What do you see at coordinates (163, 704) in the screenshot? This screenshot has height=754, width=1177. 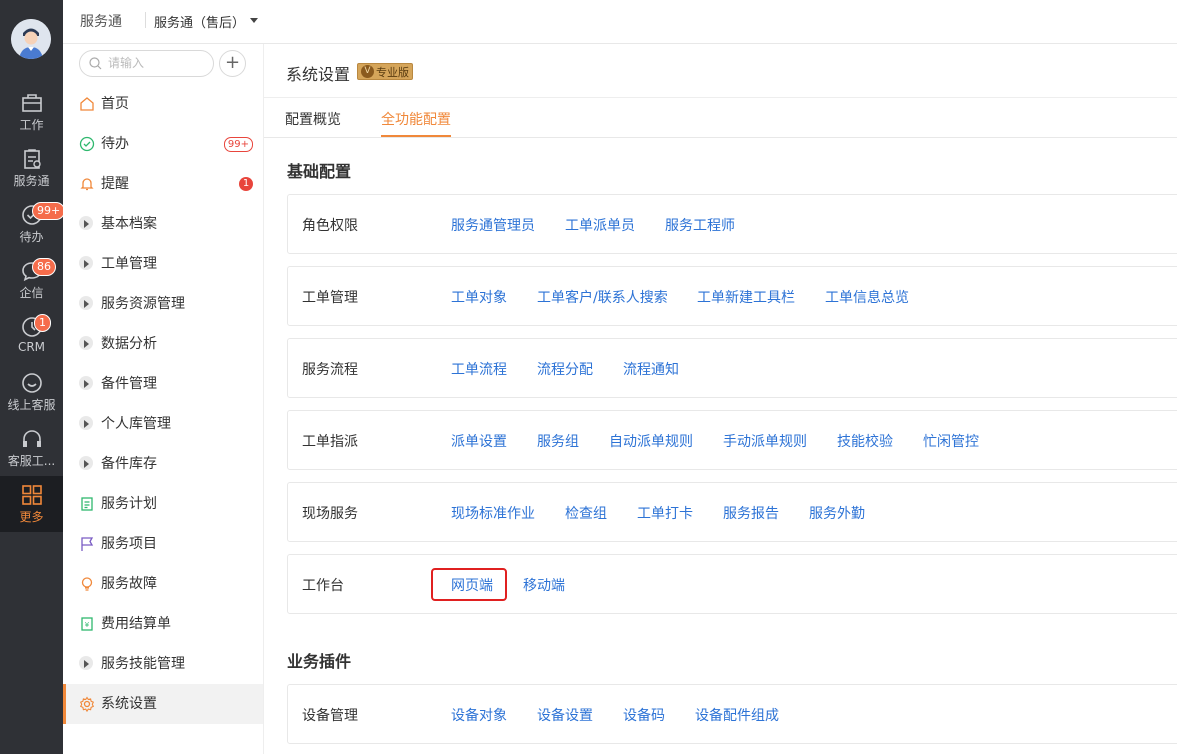 I see `menu-item-system-settings: 系统设置` at bounding box center [163, 704].